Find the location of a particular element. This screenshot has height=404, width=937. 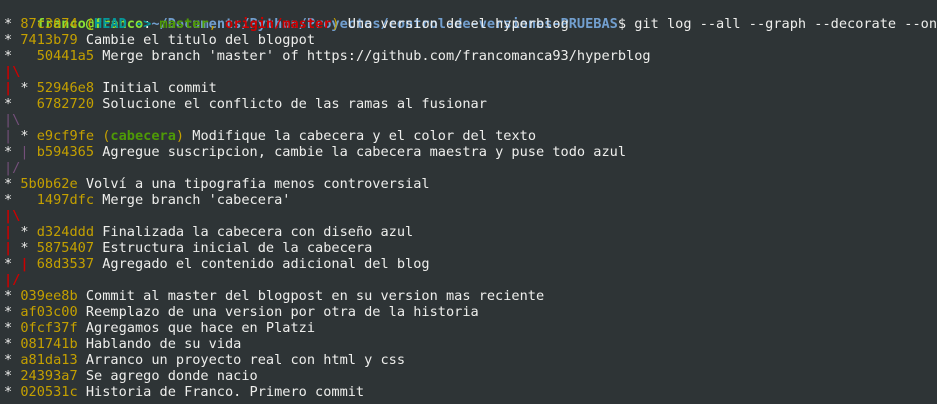

log-text: , is located at coordinates (217, 24).